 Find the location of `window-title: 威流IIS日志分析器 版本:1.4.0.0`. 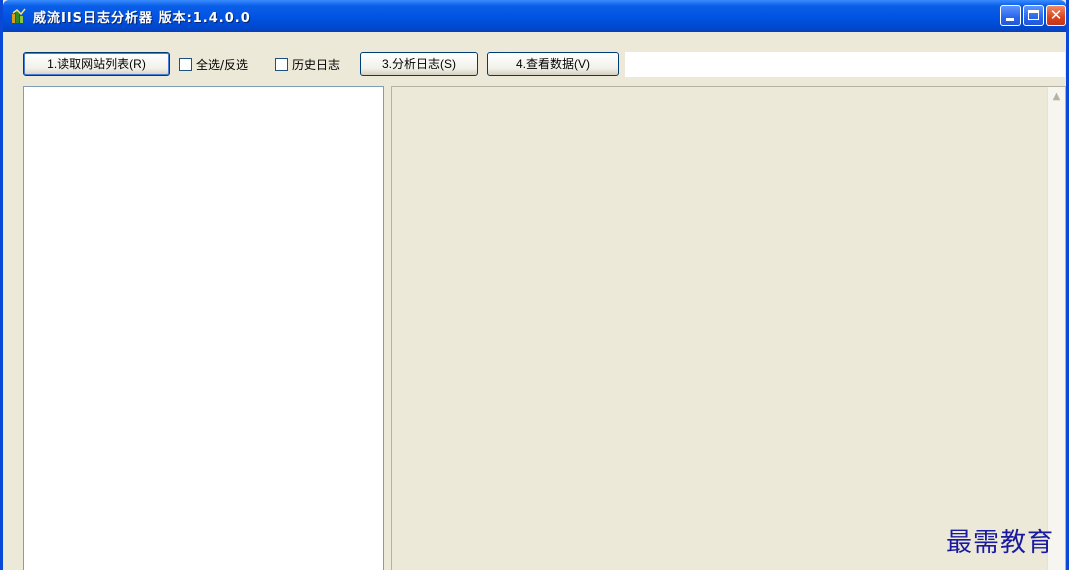

window-title: 威流IIS日志分析器 版本:1.4.0.0 is located at coordinates (142, 18).